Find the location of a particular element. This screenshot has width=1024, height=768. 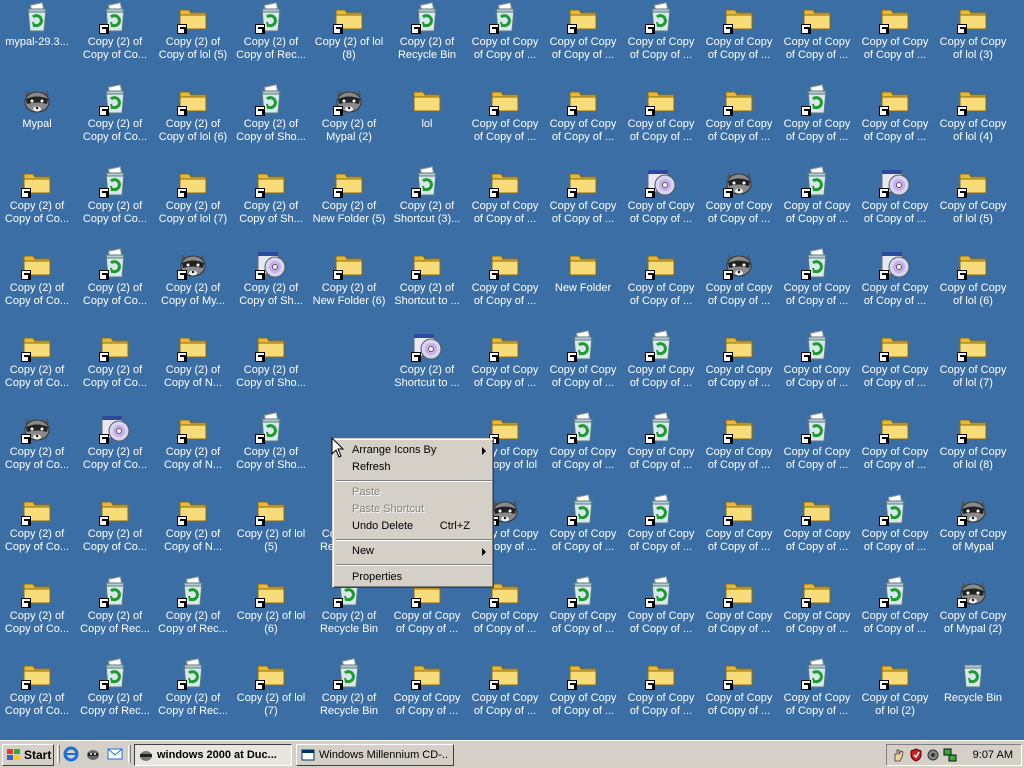

desktop-icon: Copy (2) of Mypal (2) is located at coordinates (349, 120).